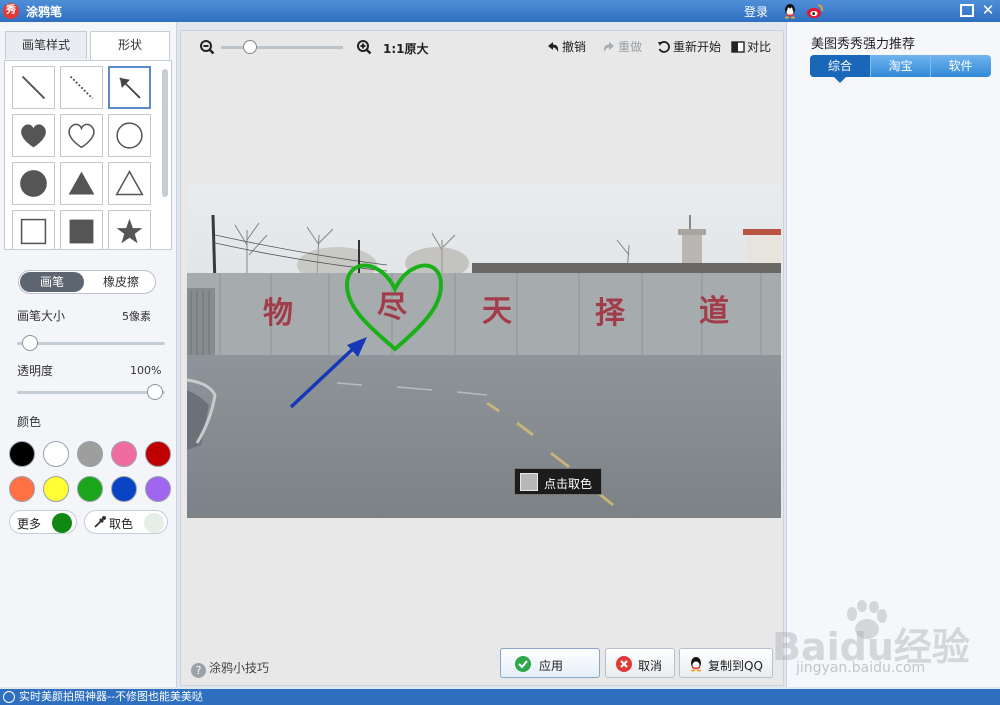  What do you see at coordinates (81, 135) in the screenshot?
I see `shape-outline-heart` at bounding box center [81, 135].